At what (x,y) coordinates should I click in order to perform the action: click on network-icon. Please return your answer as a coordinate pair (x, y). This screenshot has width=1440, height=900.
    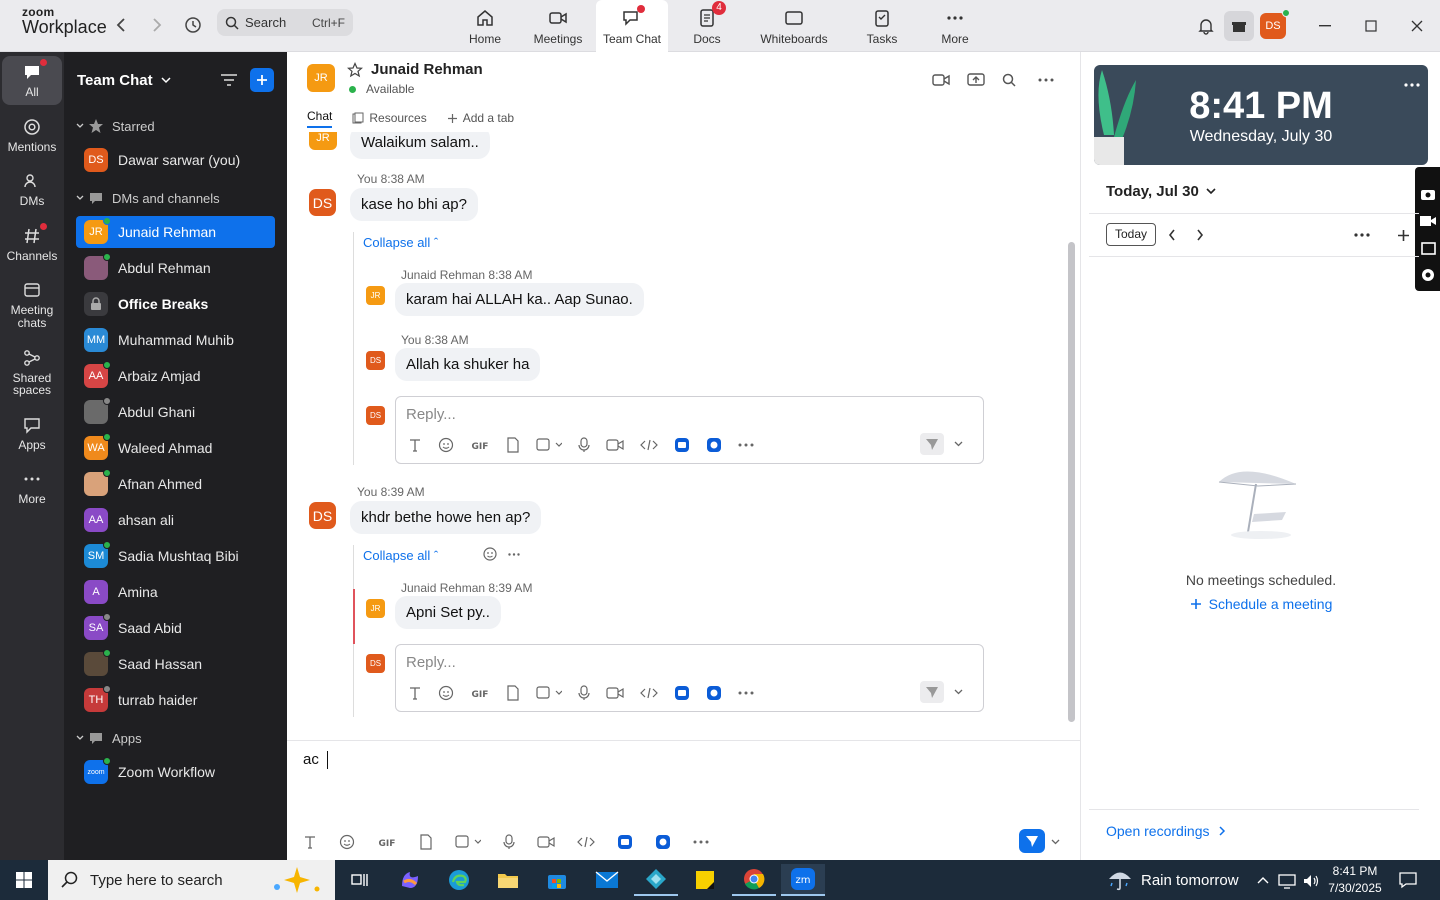
    Looking at the image, I should click on (1287, 881).